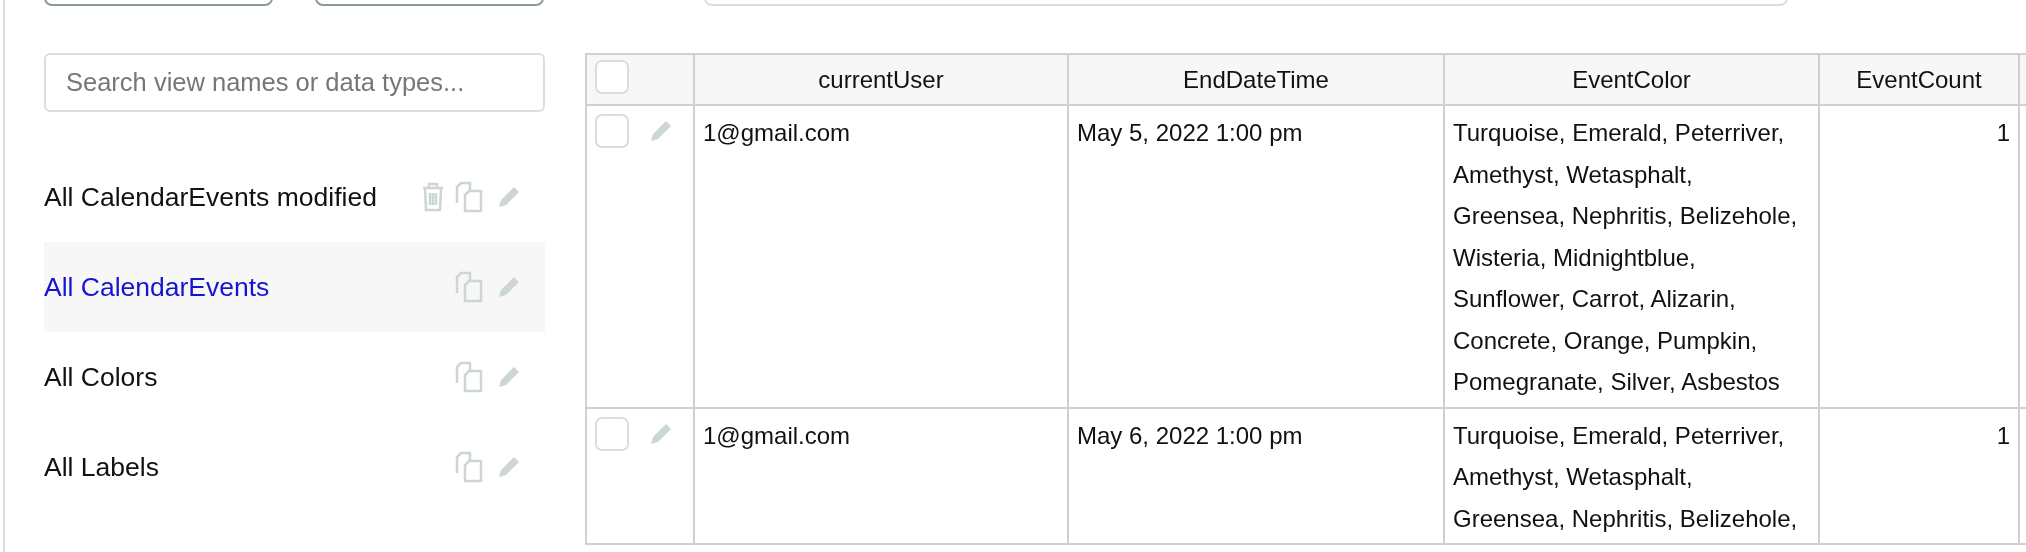  Describe the element at coordinates (612, 76) in the screenshot. I see `select-all-checkbox` at that location.